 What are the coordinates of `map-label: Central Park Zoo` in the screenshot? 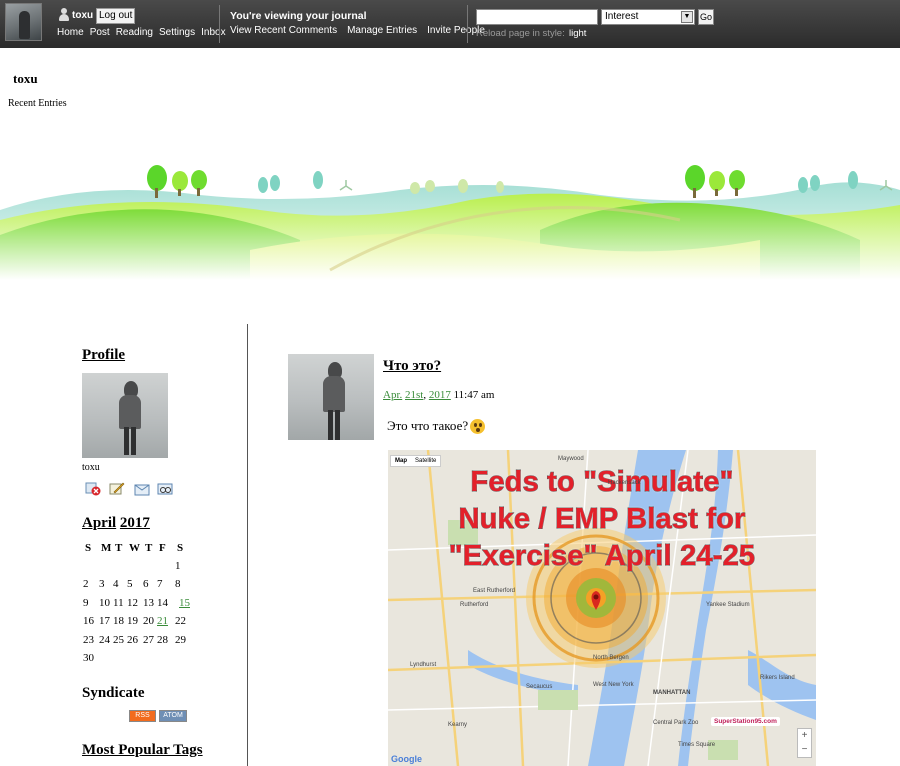 It's located at (676, 723).